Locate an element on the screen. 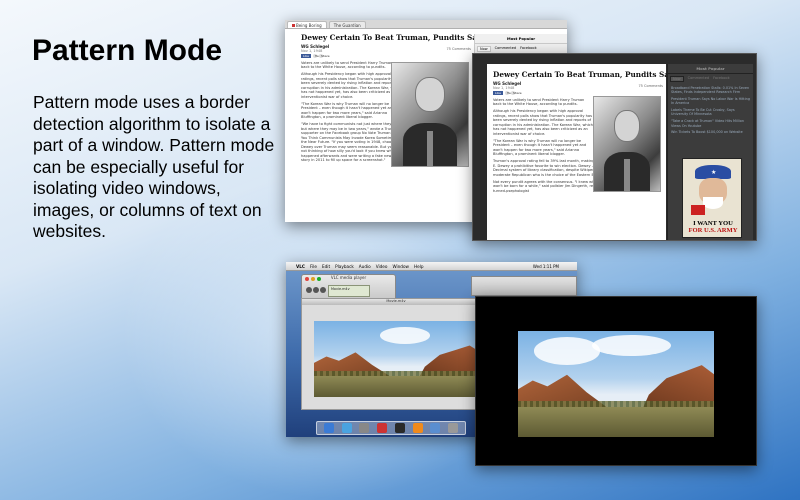  mac-dock is located at coordinates (391, 428).